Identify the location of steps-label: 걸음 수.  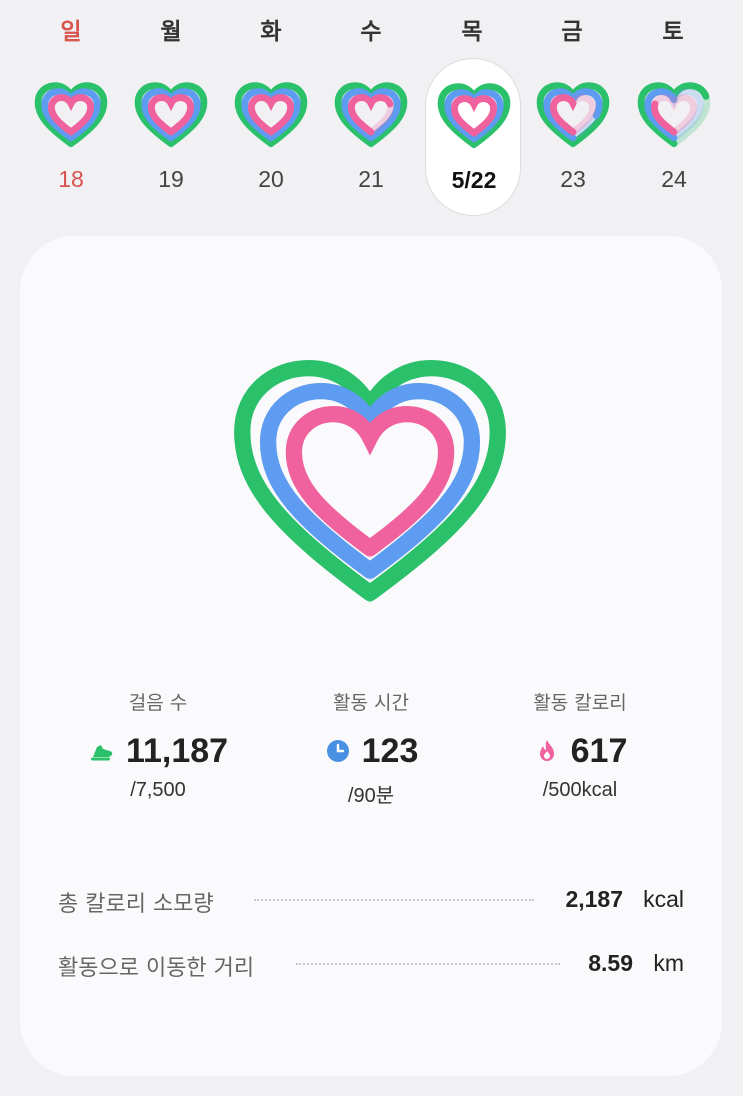
(158, 703).